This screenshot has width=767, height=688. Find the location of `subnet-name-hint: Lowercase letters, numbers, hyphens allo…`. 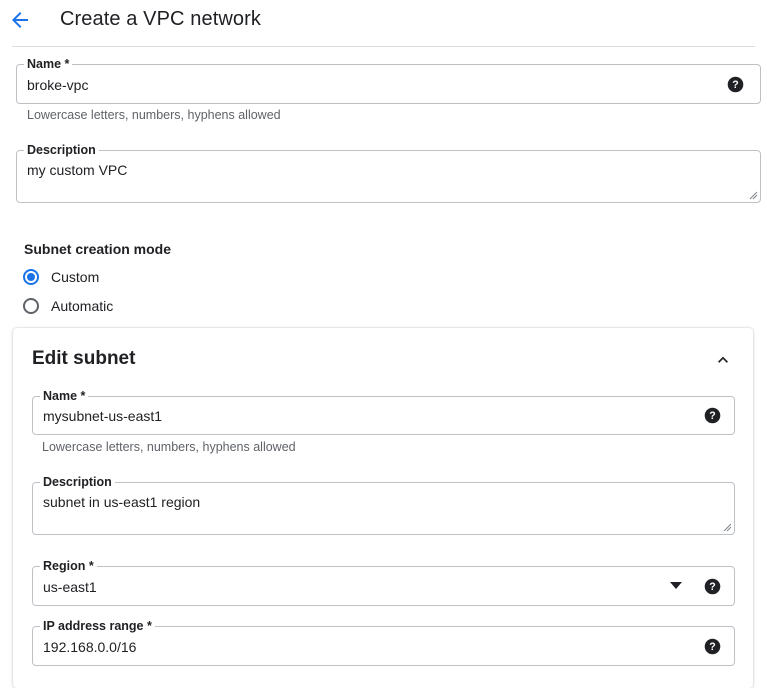

subnet-name-hint: Lowercase letters, numbers, hyphens allo… is located at coordinates (169, 447).